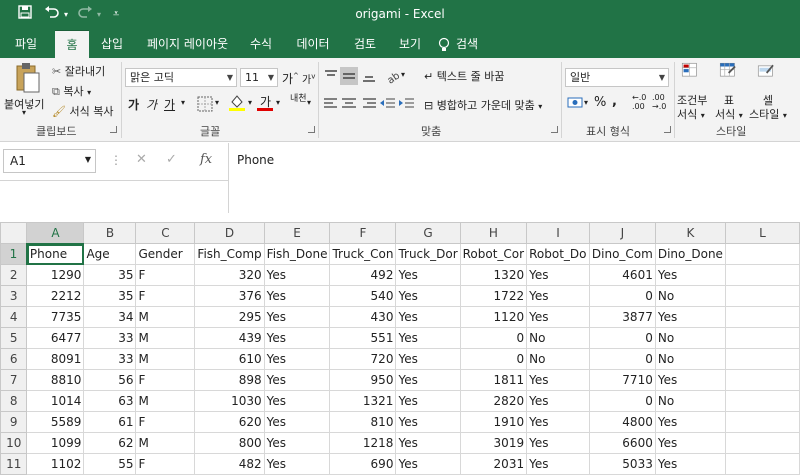 Image resolution: width=800 pixels, height=475 pixels. I want to click on row-header: 3, so click(14, 296).